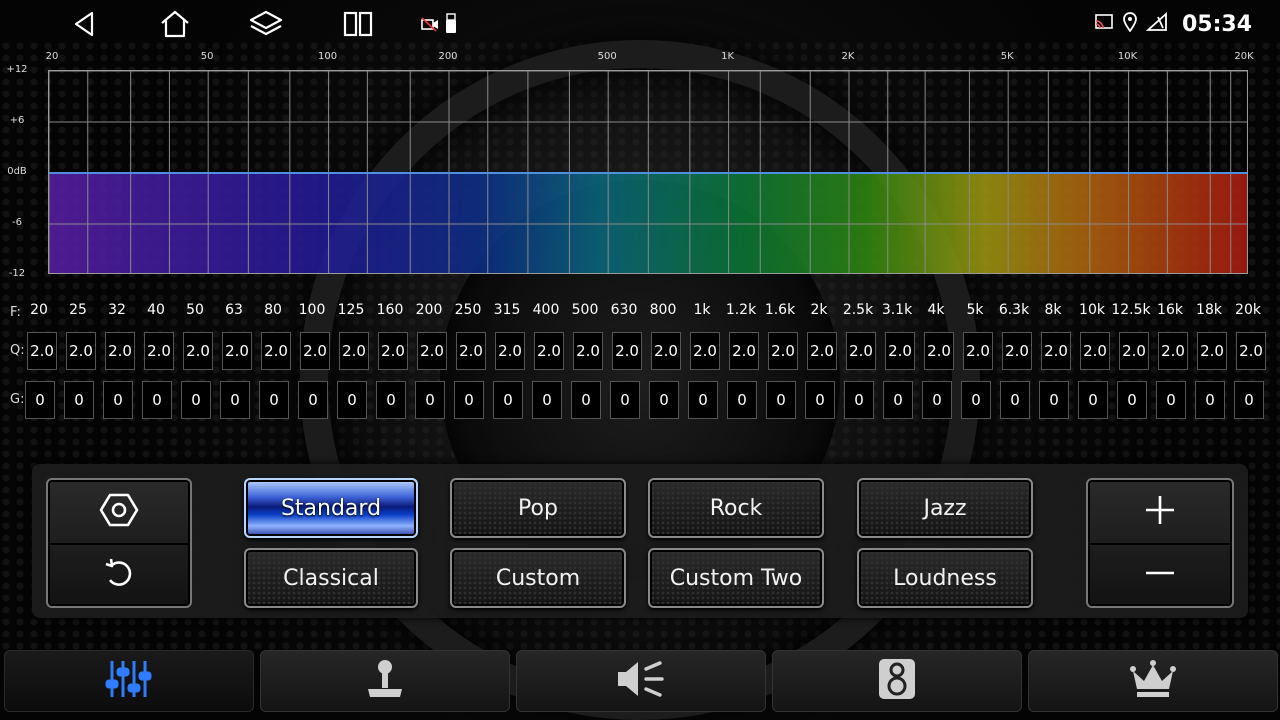 The height and width of the screenshot is (720, 1280). Describe the element at coordinates (736, 578) in the screenshot. I see `preset-custom-two-button: Custom Two` at that location.